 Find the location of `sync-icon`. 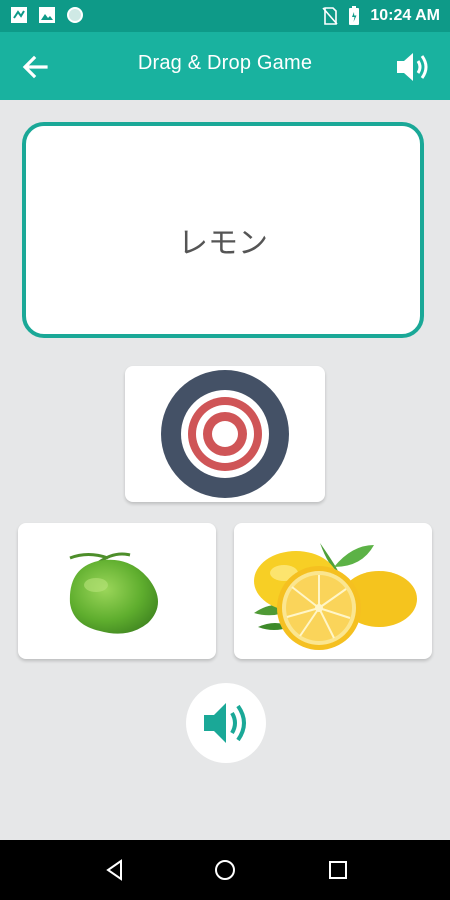

sync-icon is located at coordinates (75, 15).